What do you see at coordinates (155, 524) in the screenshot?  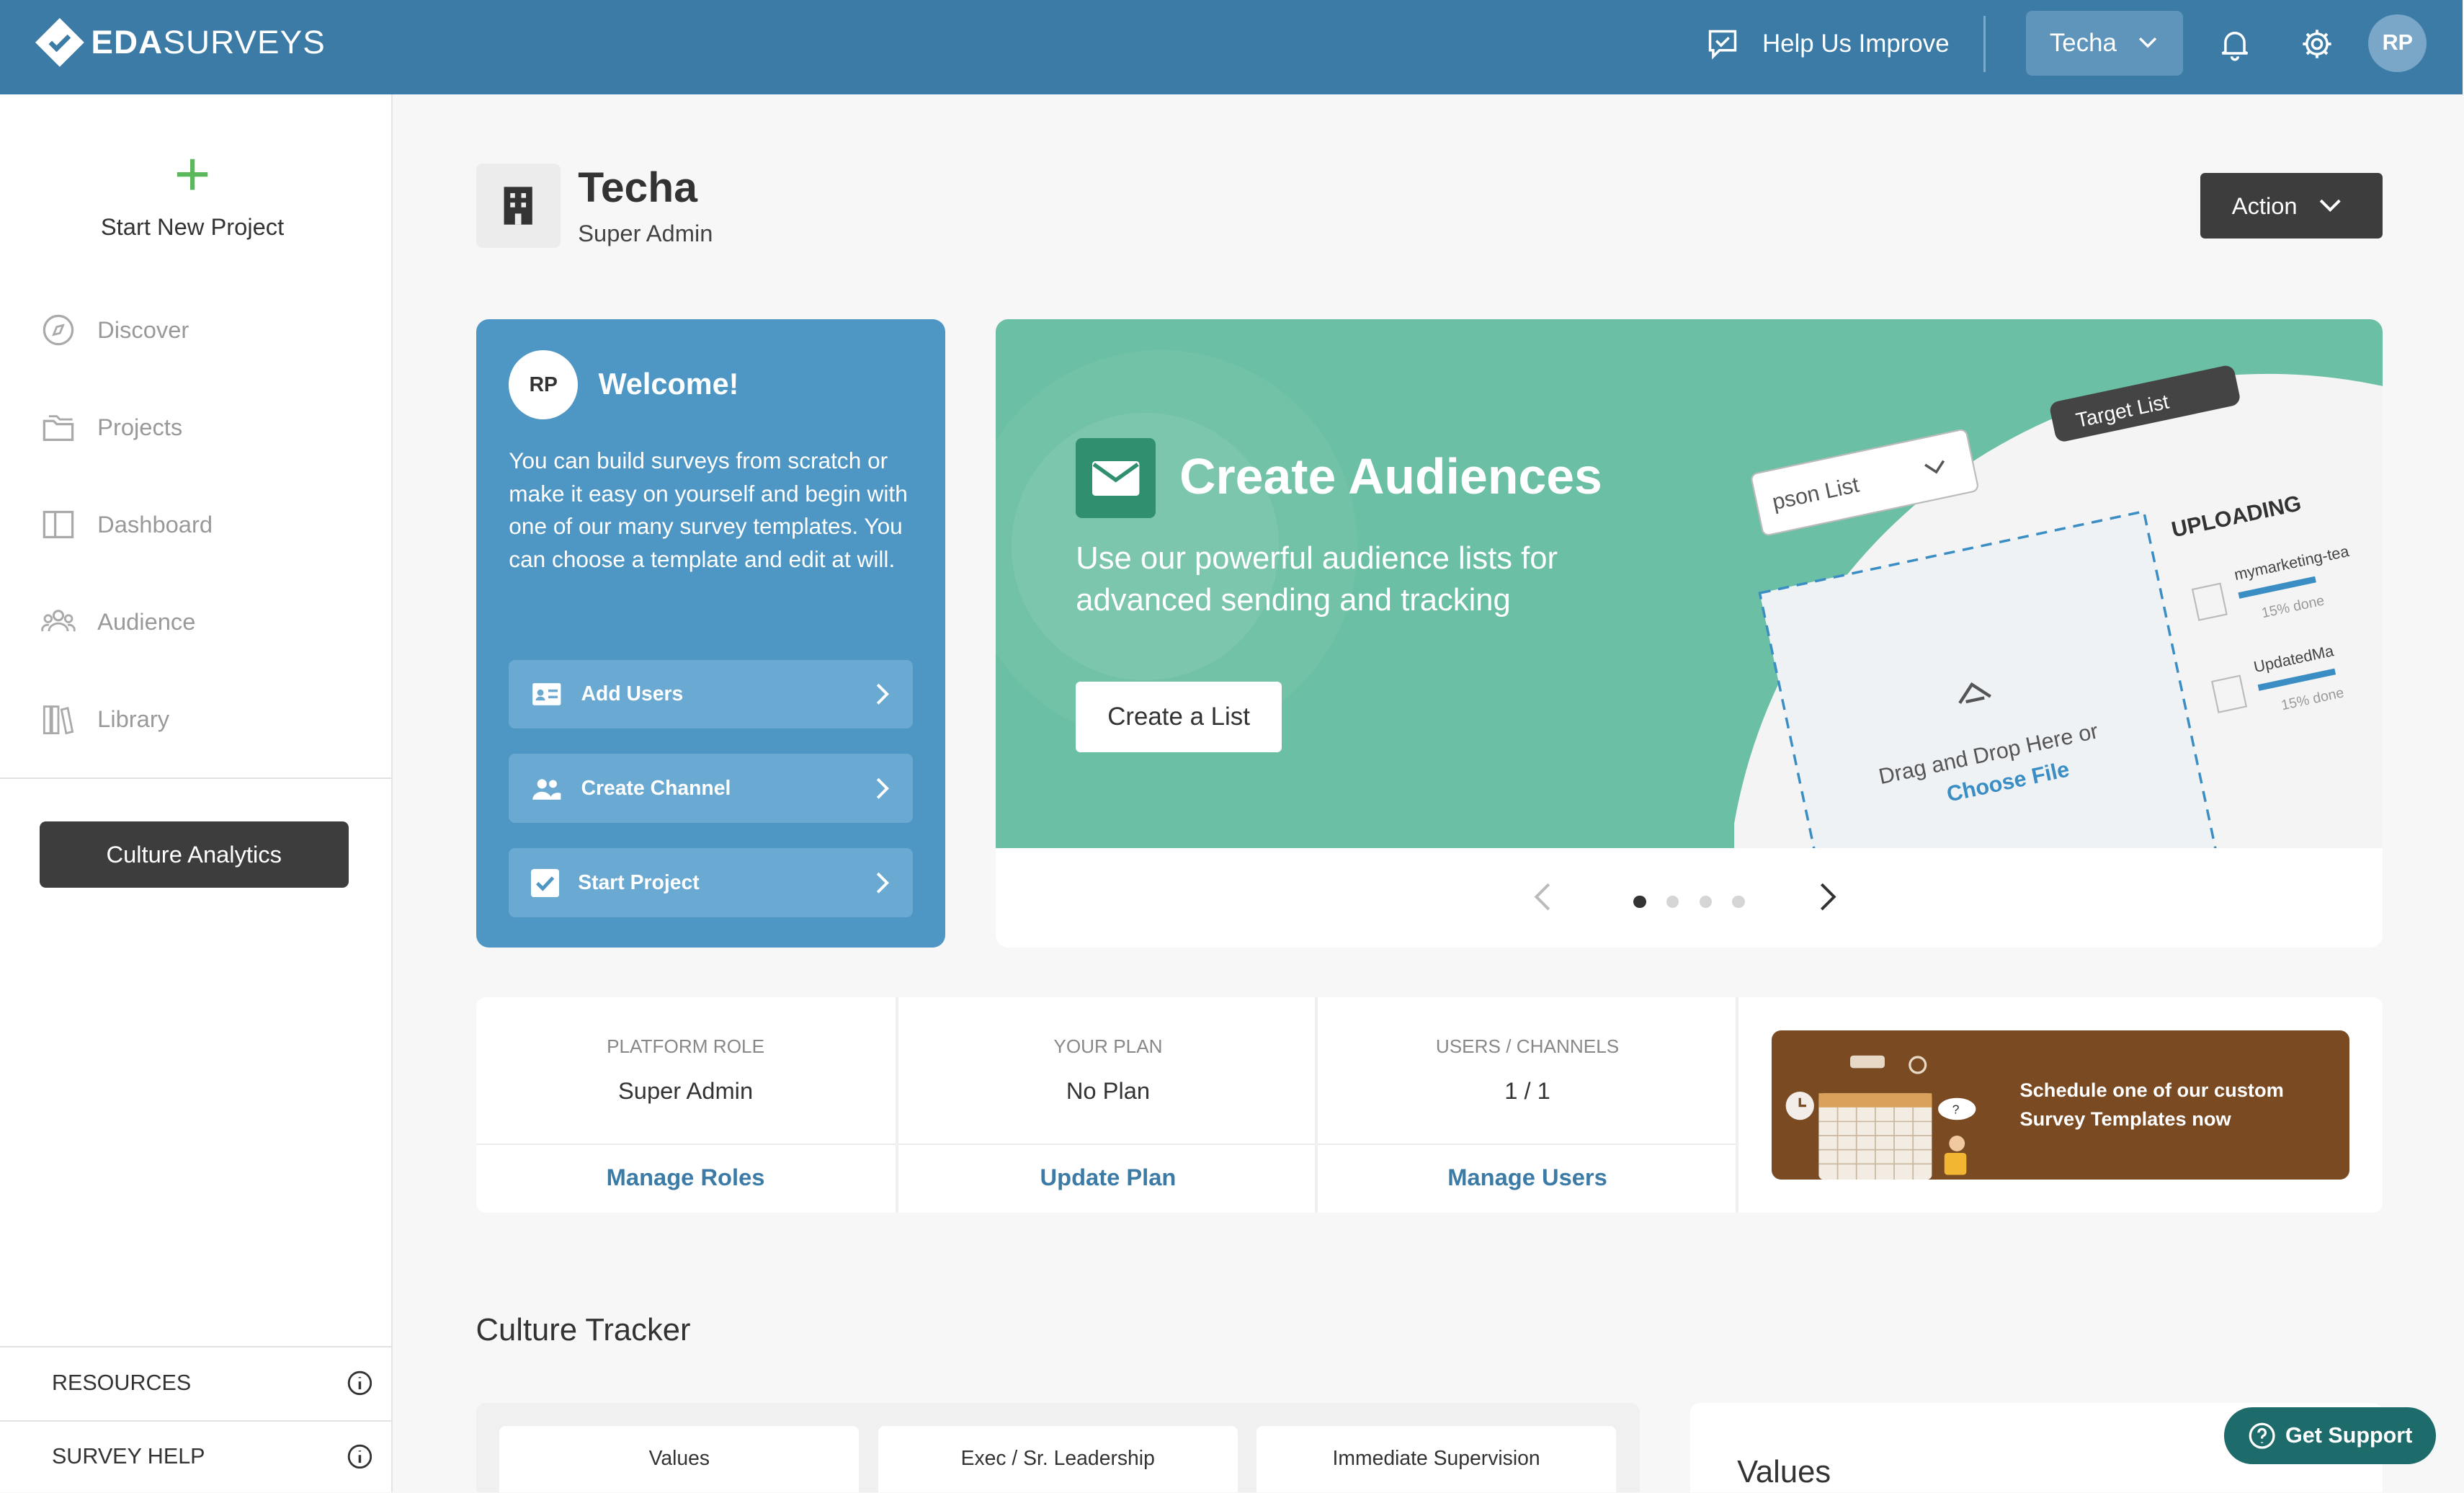 I see `sidebar-item-label: Dashboard` at bounding box center [155, 524].